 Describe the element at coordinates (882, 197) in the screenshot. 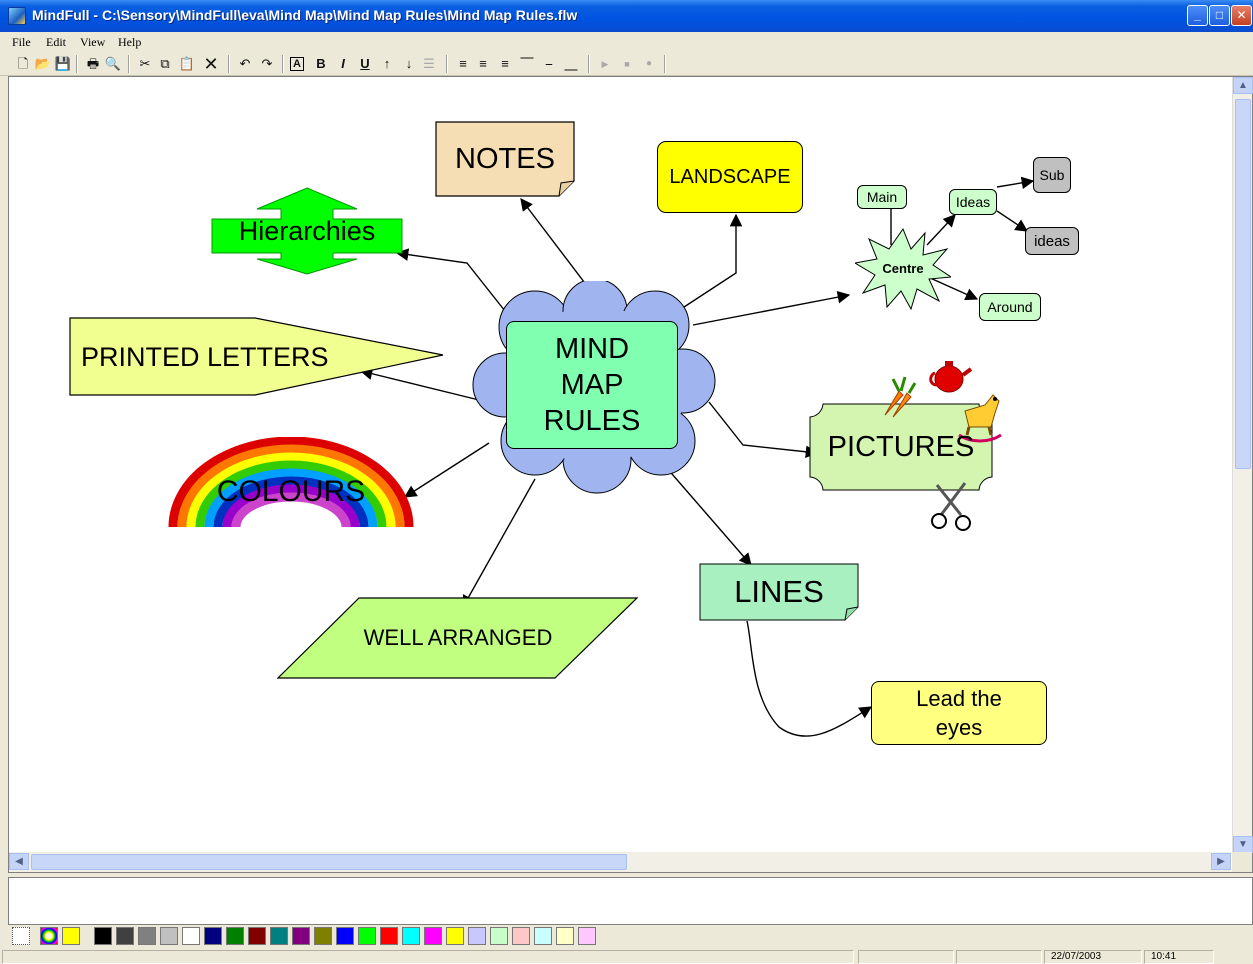

I see `node-main: Main` at that location.